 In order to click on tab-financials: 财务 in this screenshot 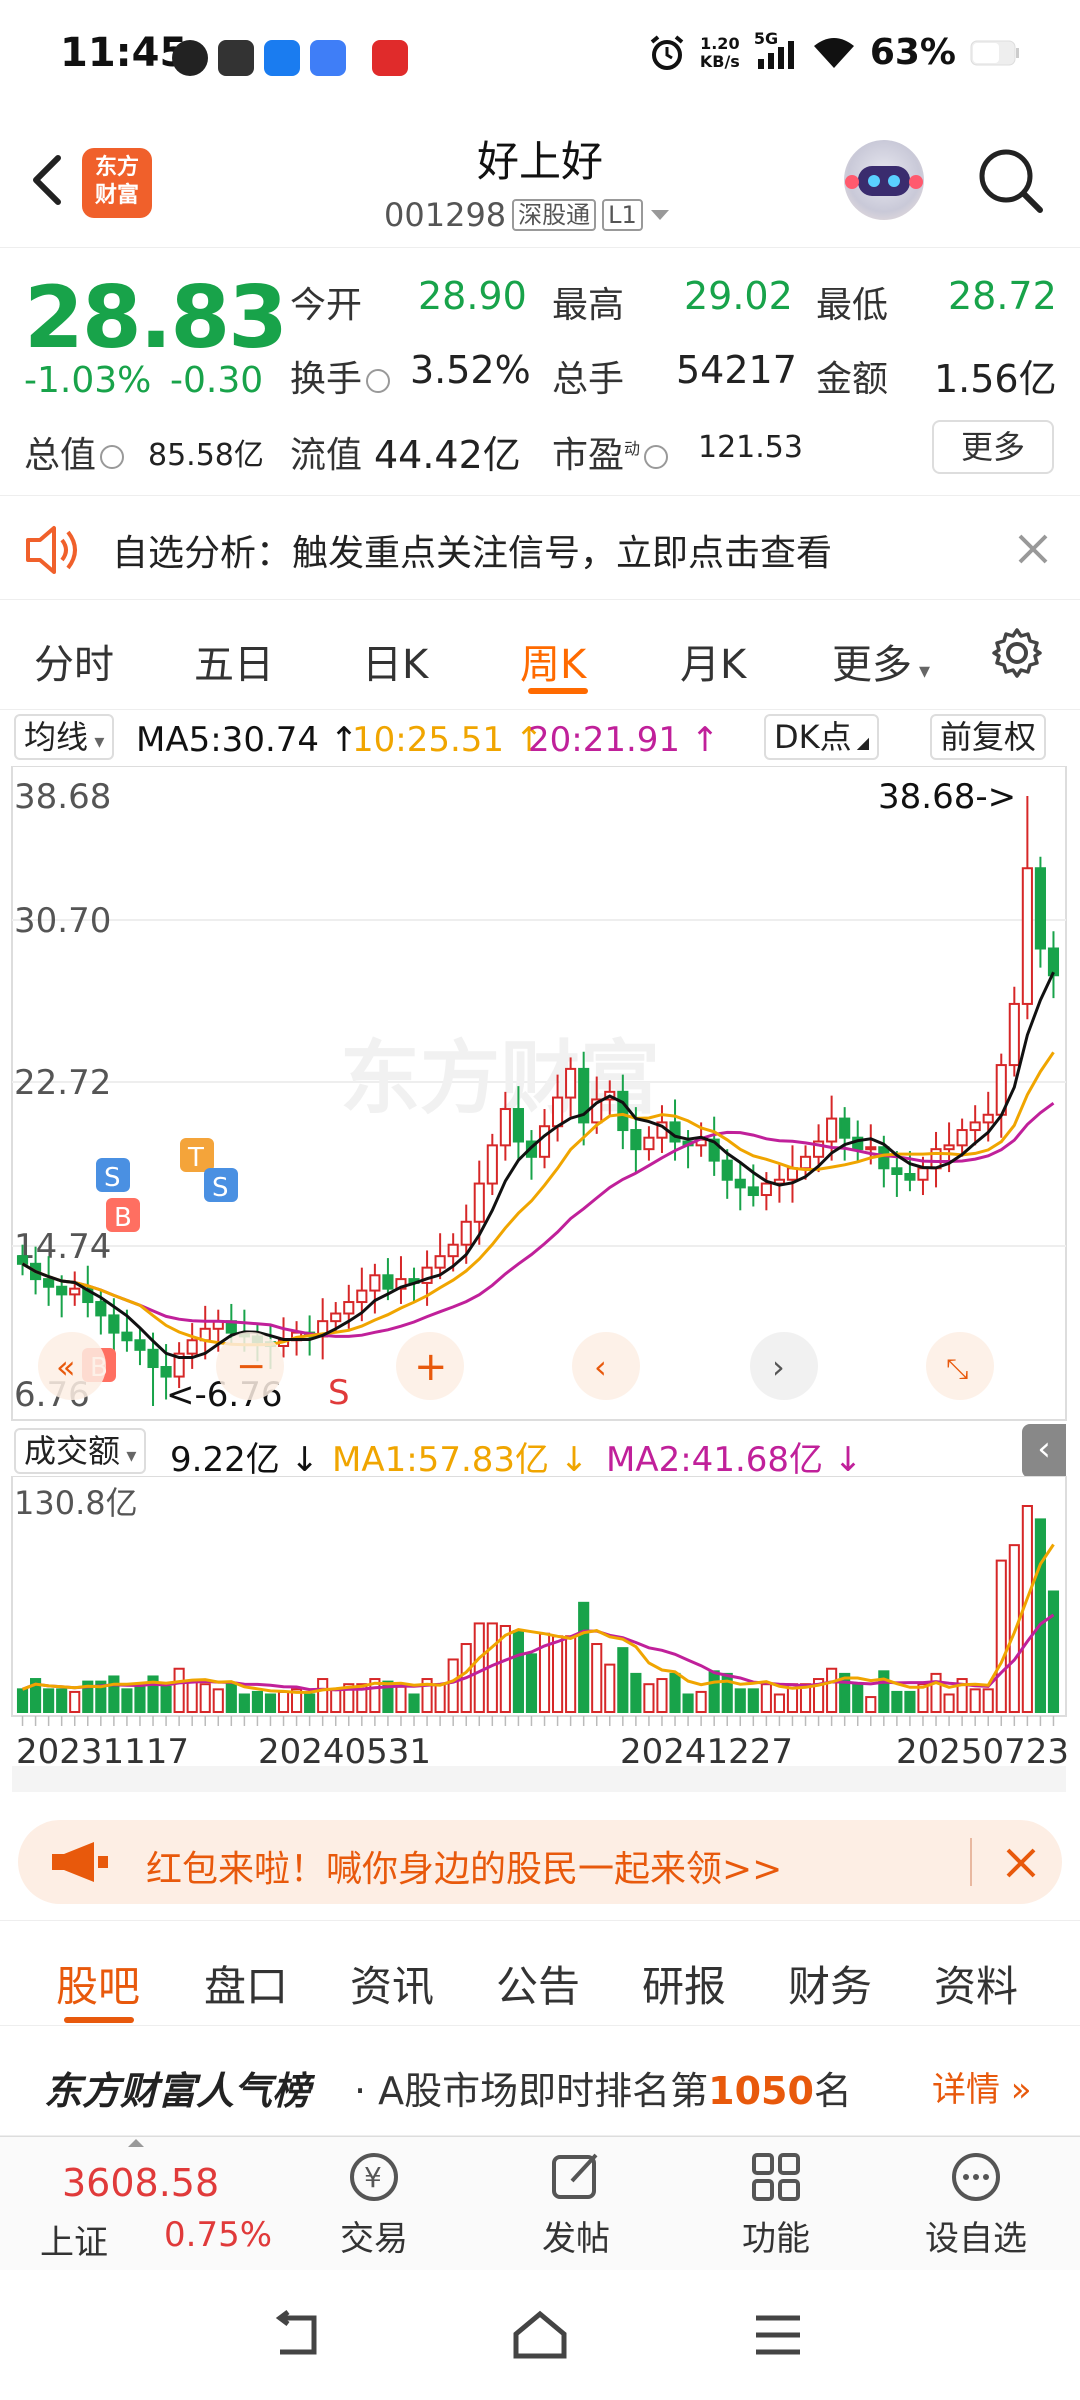, I will do `click(830, 1983)`.